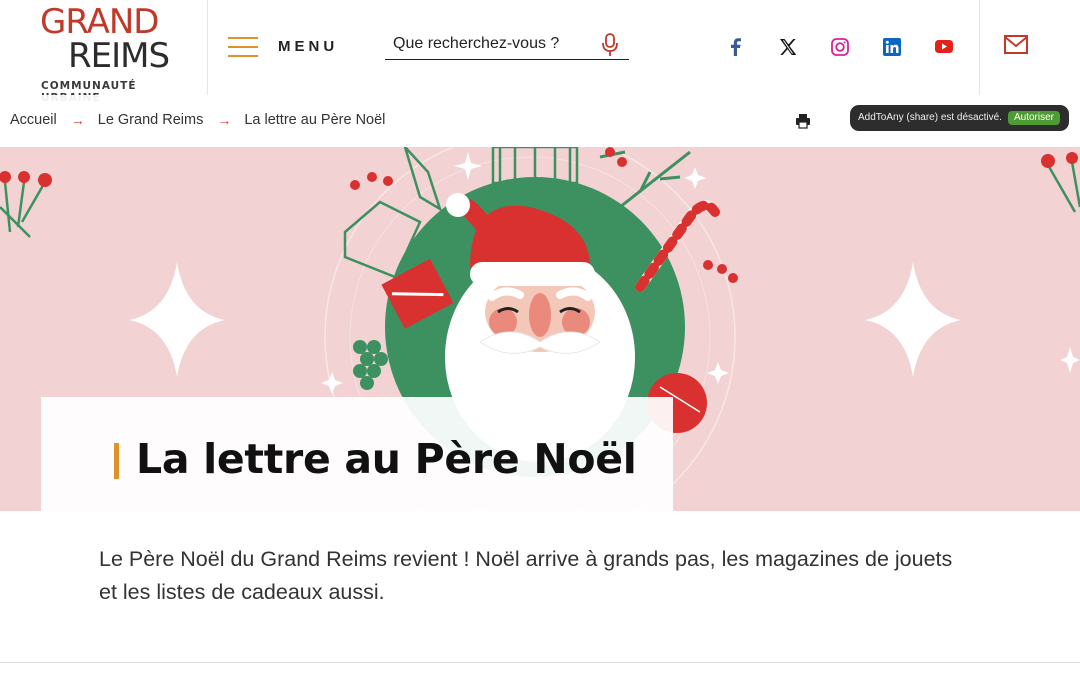 The width and height of the screenshot is (1080, 675). I want to click on menu-label: MENU, so click(308, 46).